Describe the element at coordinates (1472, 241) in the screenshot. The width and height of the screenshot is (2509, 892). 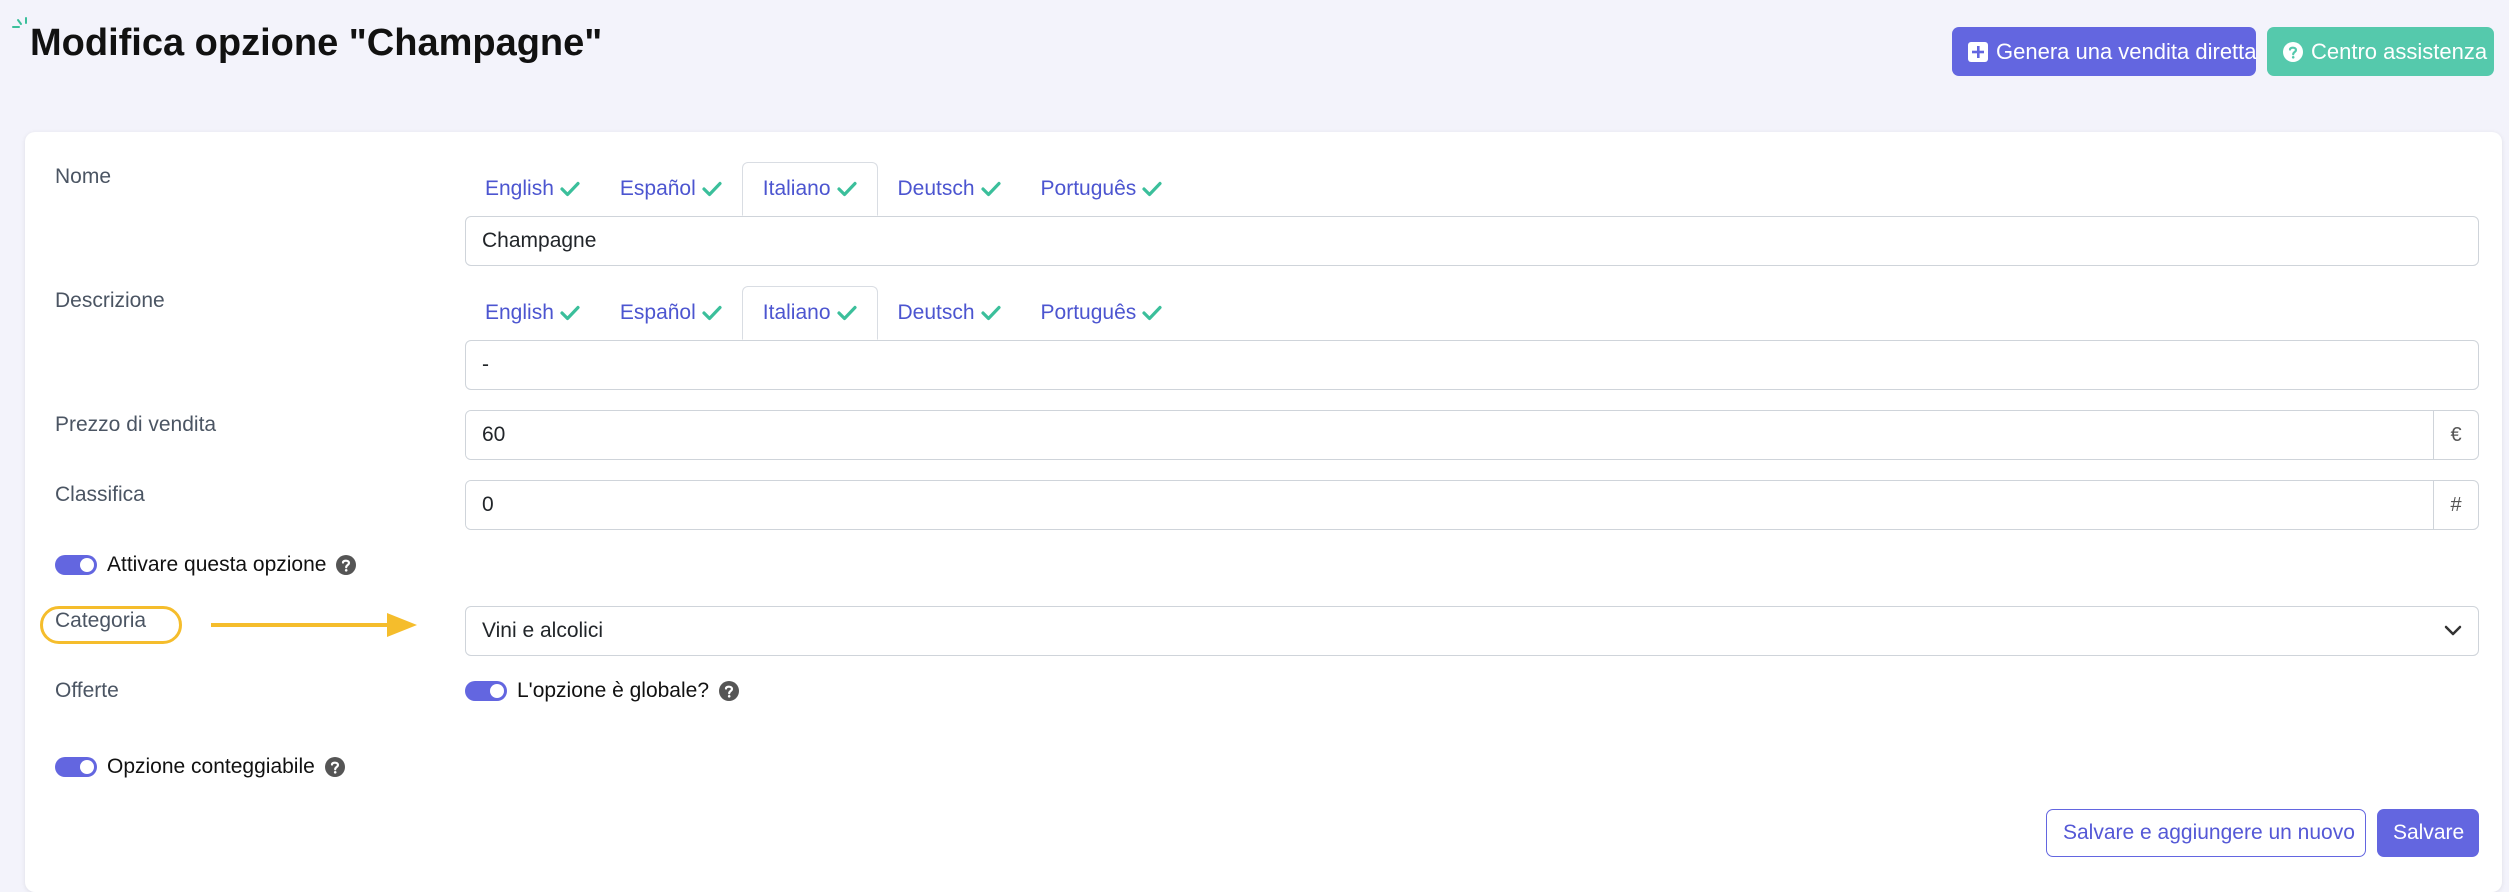
I see `name-input` at that location.